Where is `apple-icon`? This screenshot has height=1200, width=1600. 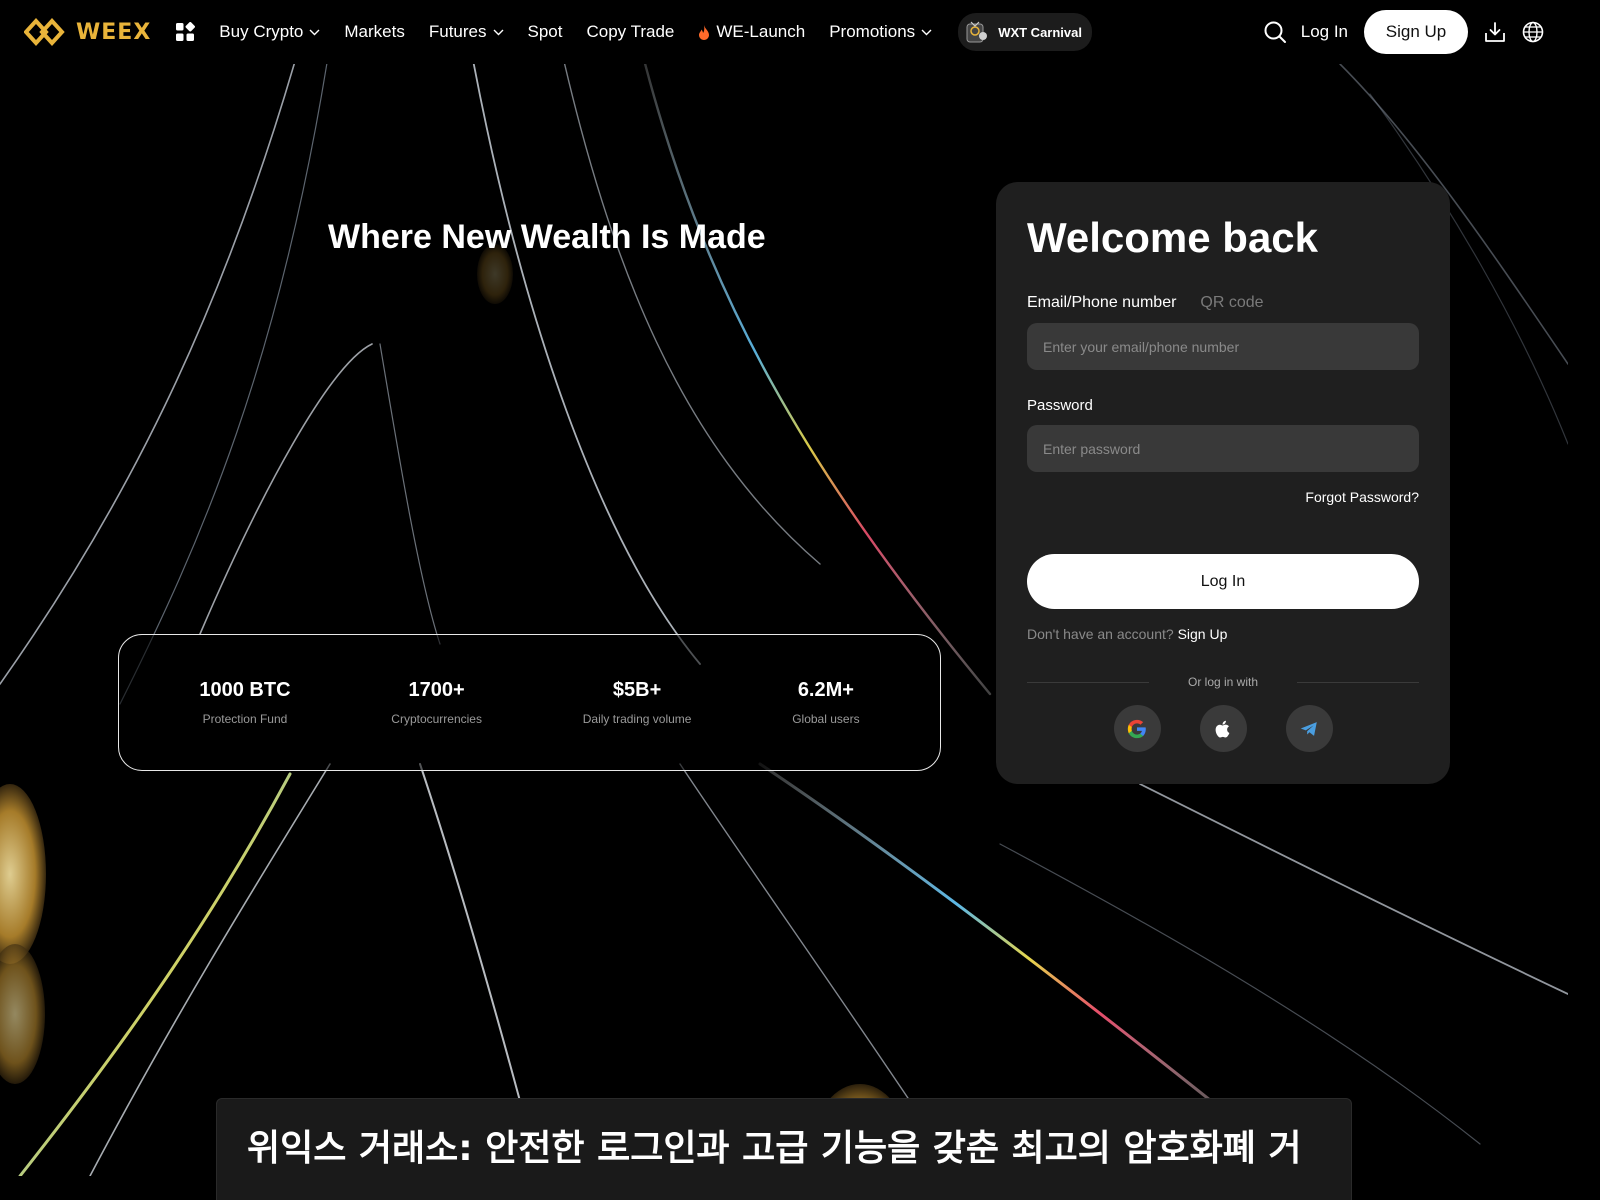 apple-icon is located at coordinates (1222, 729).